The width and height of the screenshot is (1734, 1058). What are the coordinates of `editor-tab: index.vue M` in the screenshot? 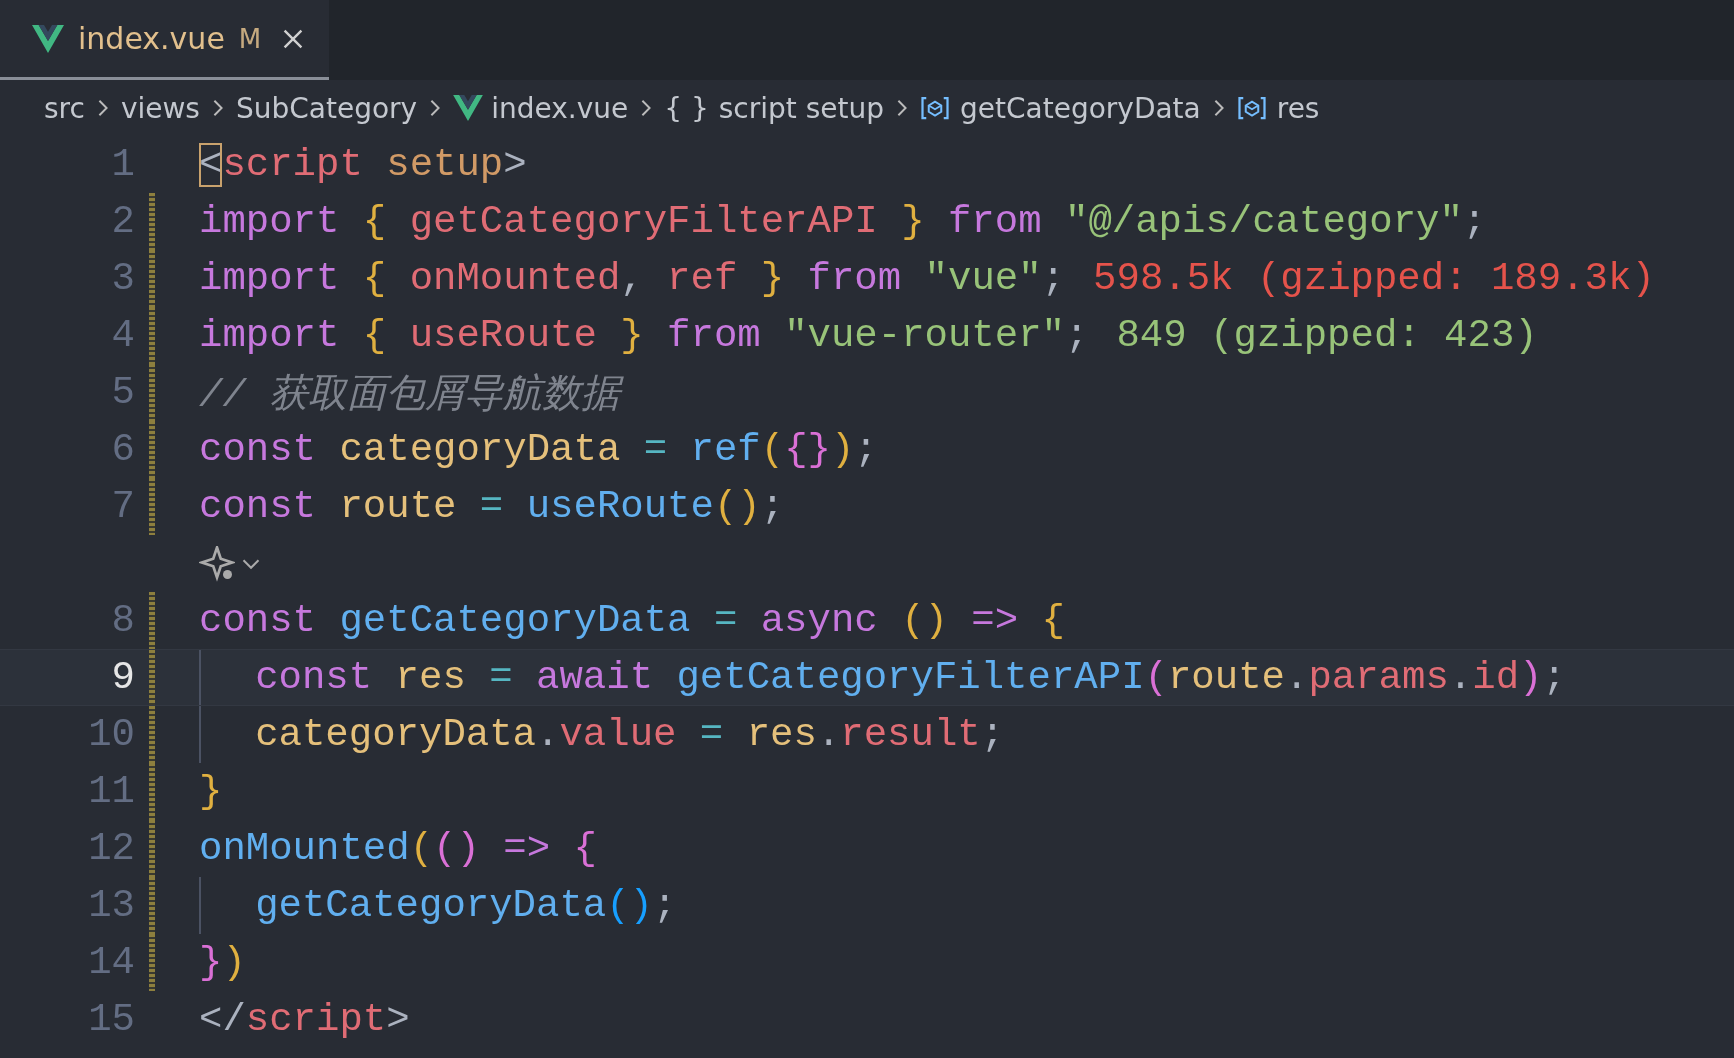 It's located at (165, 40).